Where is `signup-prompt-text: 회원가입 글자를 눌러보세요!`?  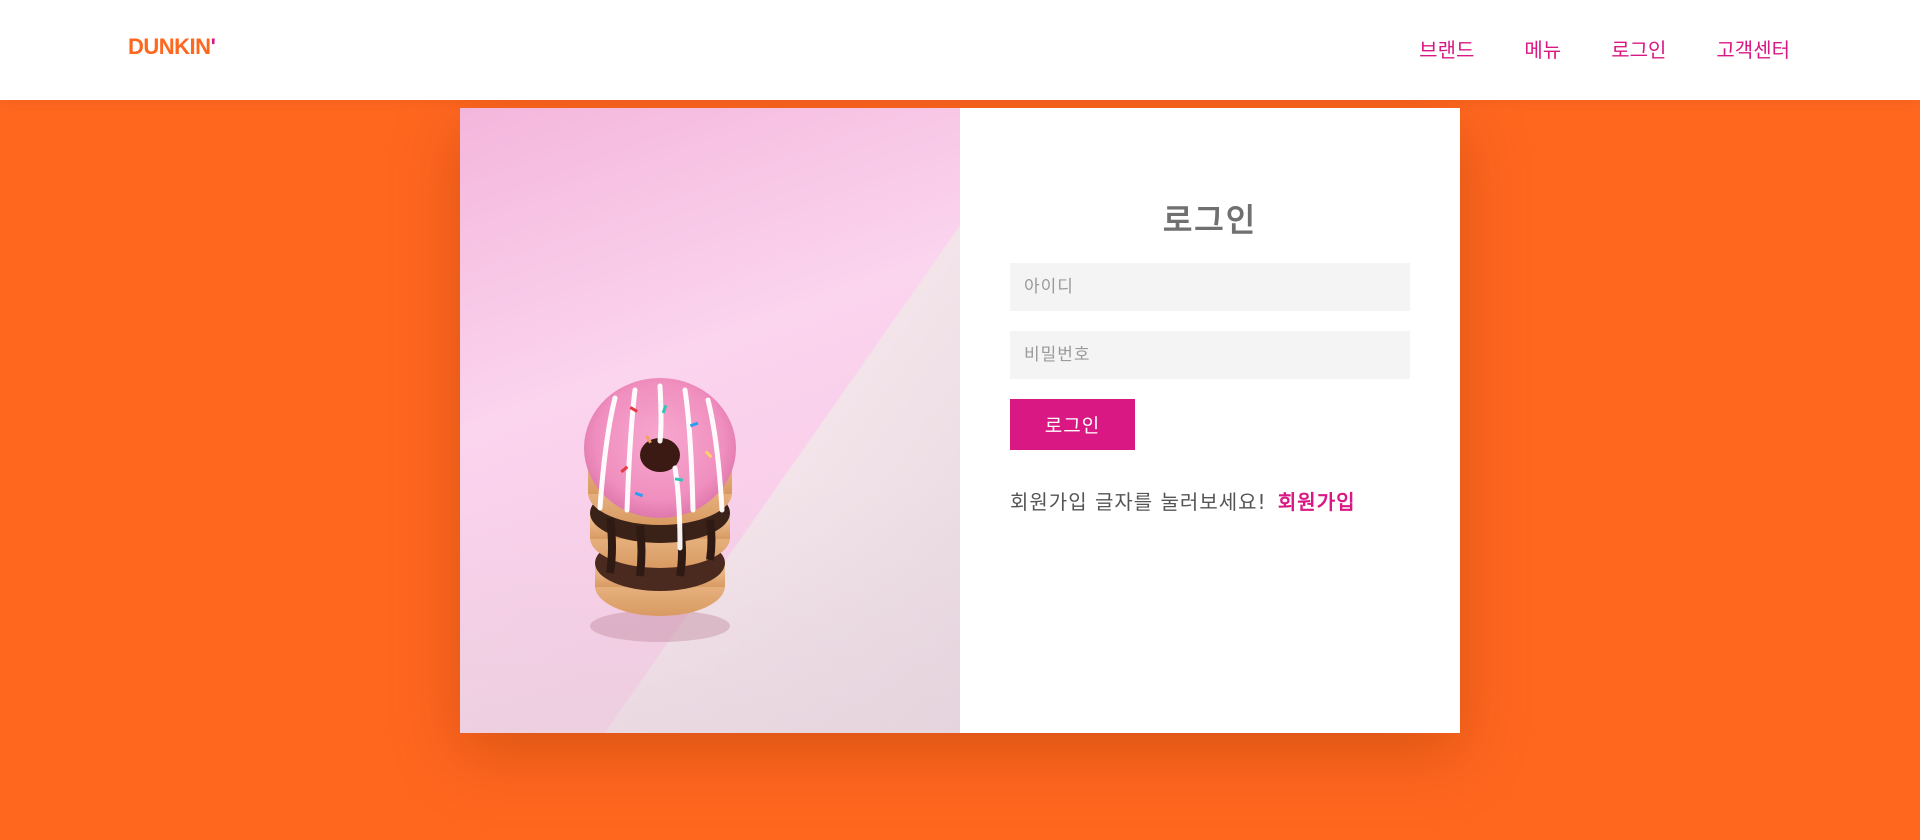 signup-prompt-text: 회원가입 글자를 눌러보세요! is located at coordinates (1138, 502).